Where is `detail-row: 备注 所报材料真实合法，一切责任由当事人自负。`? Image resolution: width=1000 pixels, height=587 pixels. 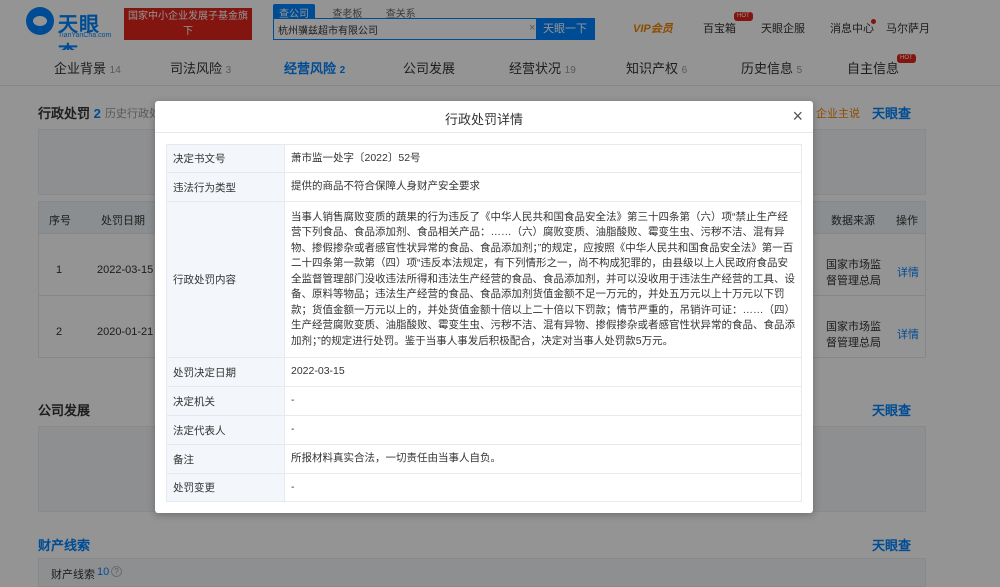
detail-row: 备注 所报材料真实合法，一切责任由当事人自负。 is located at coordinates (484, 459).